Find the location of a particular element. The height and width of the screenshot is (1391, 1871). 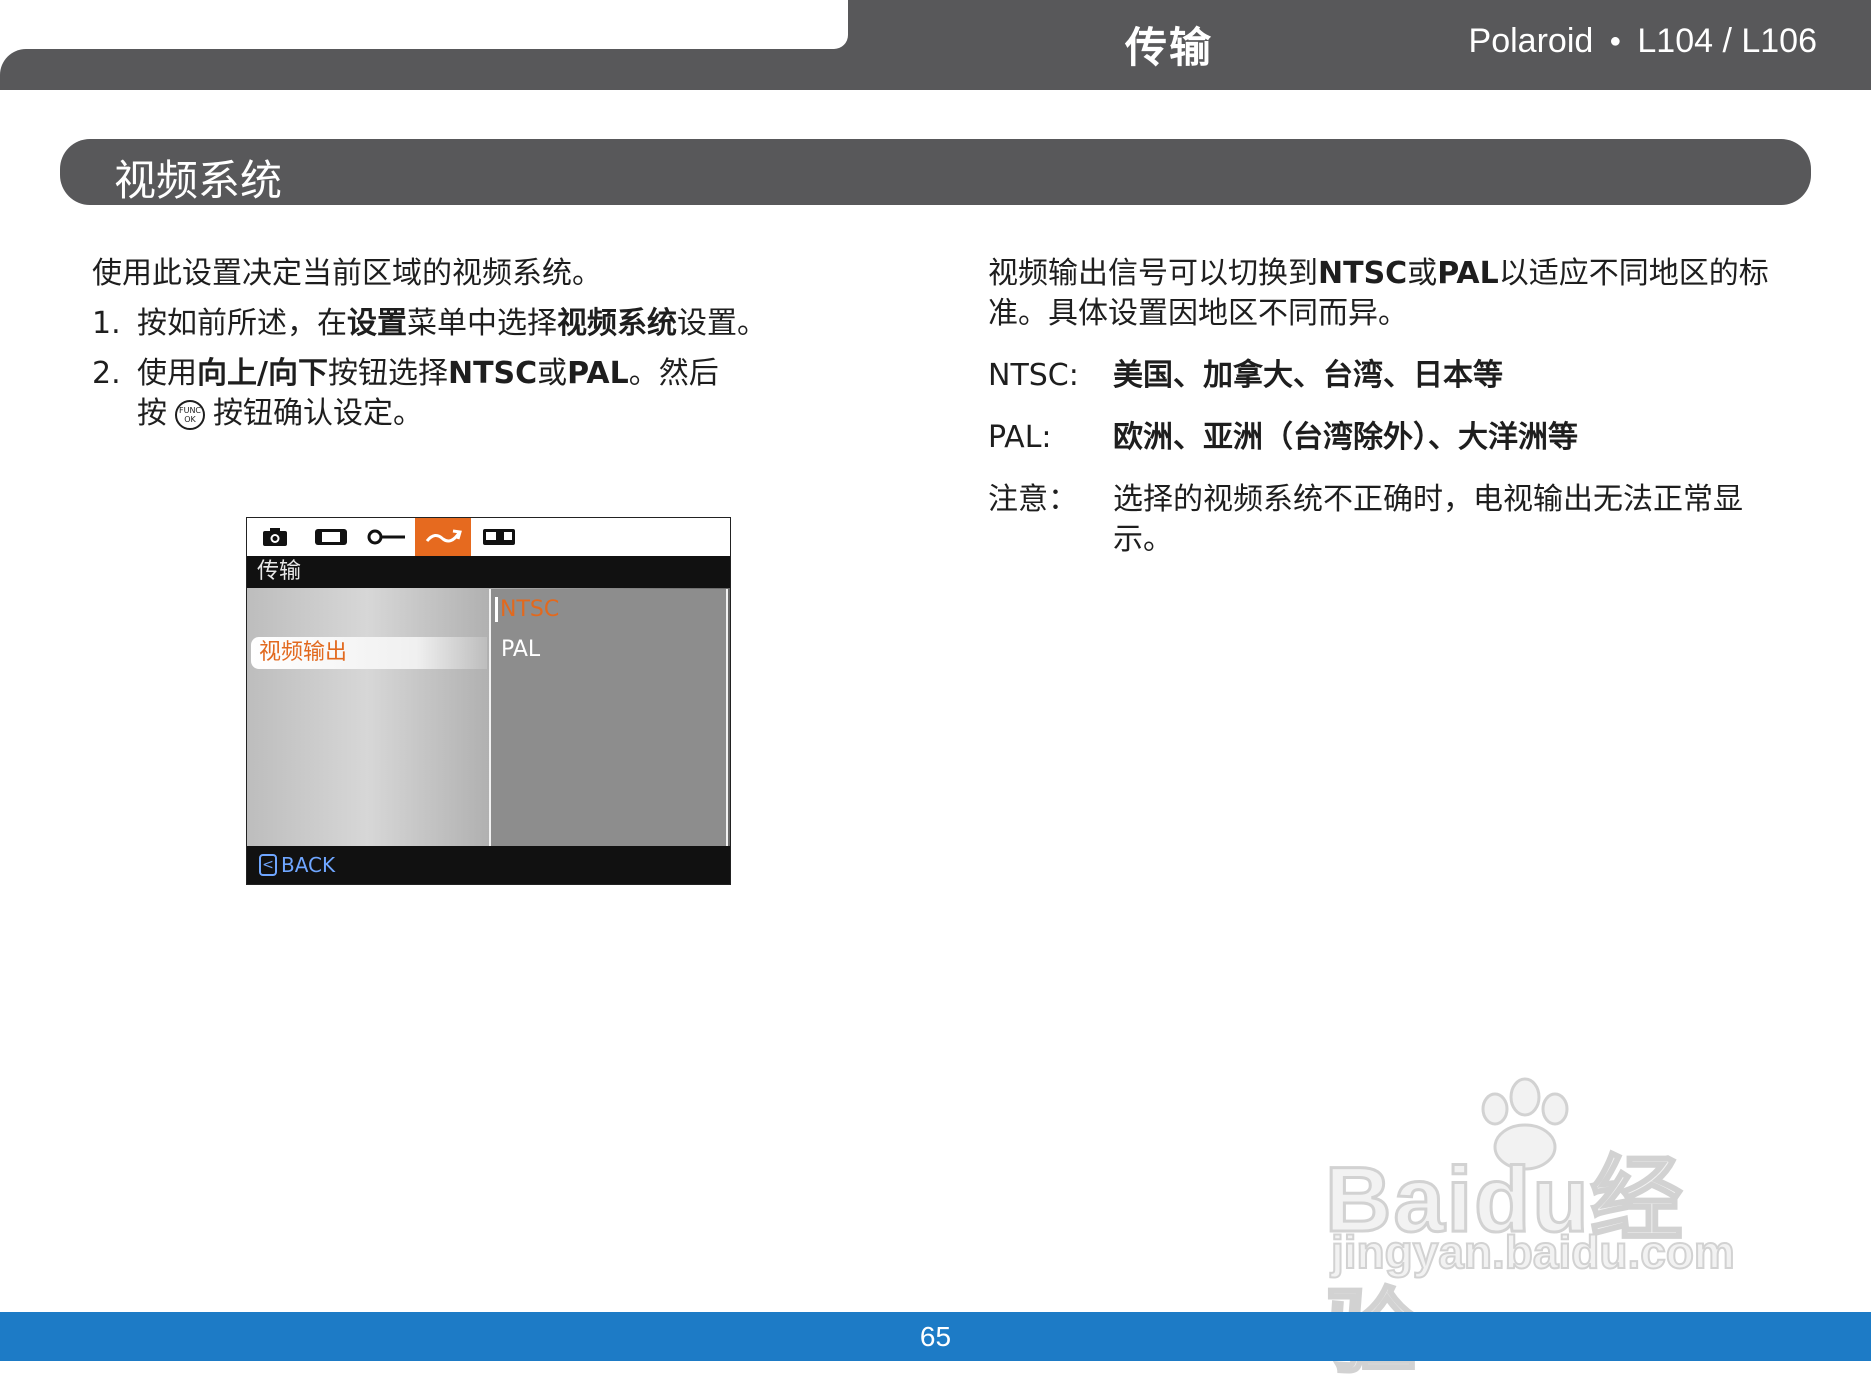

section-bar: 视频系统 is located at coordinates (935, 172).